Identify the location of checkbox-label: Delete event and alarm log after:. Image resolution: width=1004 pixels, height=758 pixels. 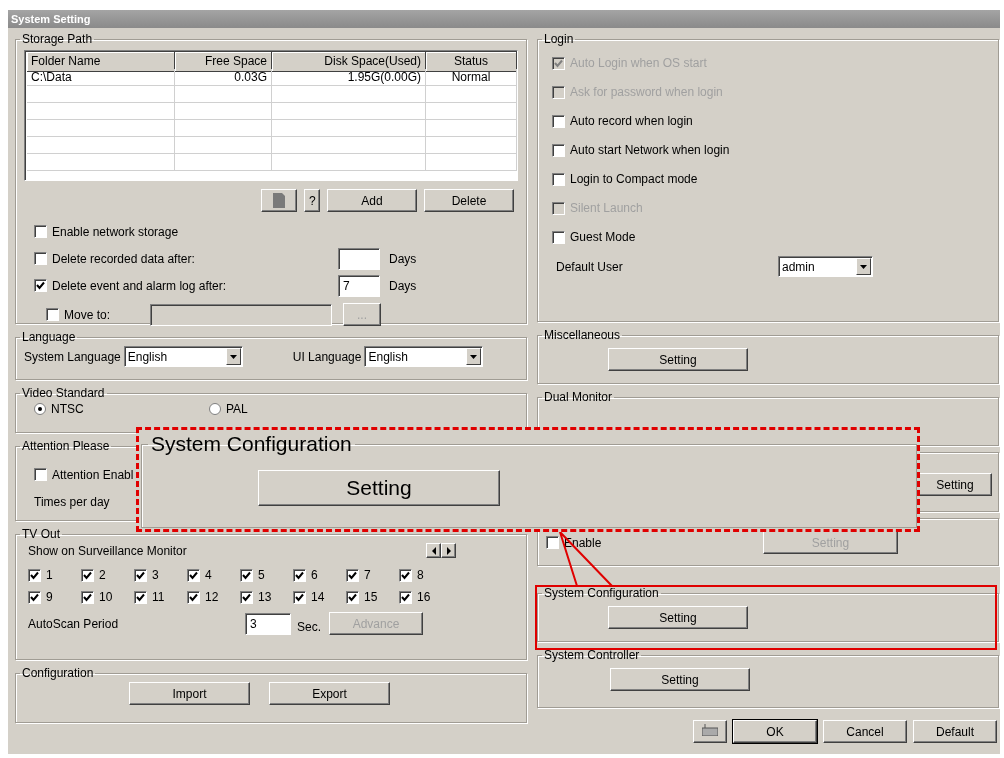
(139, 285).